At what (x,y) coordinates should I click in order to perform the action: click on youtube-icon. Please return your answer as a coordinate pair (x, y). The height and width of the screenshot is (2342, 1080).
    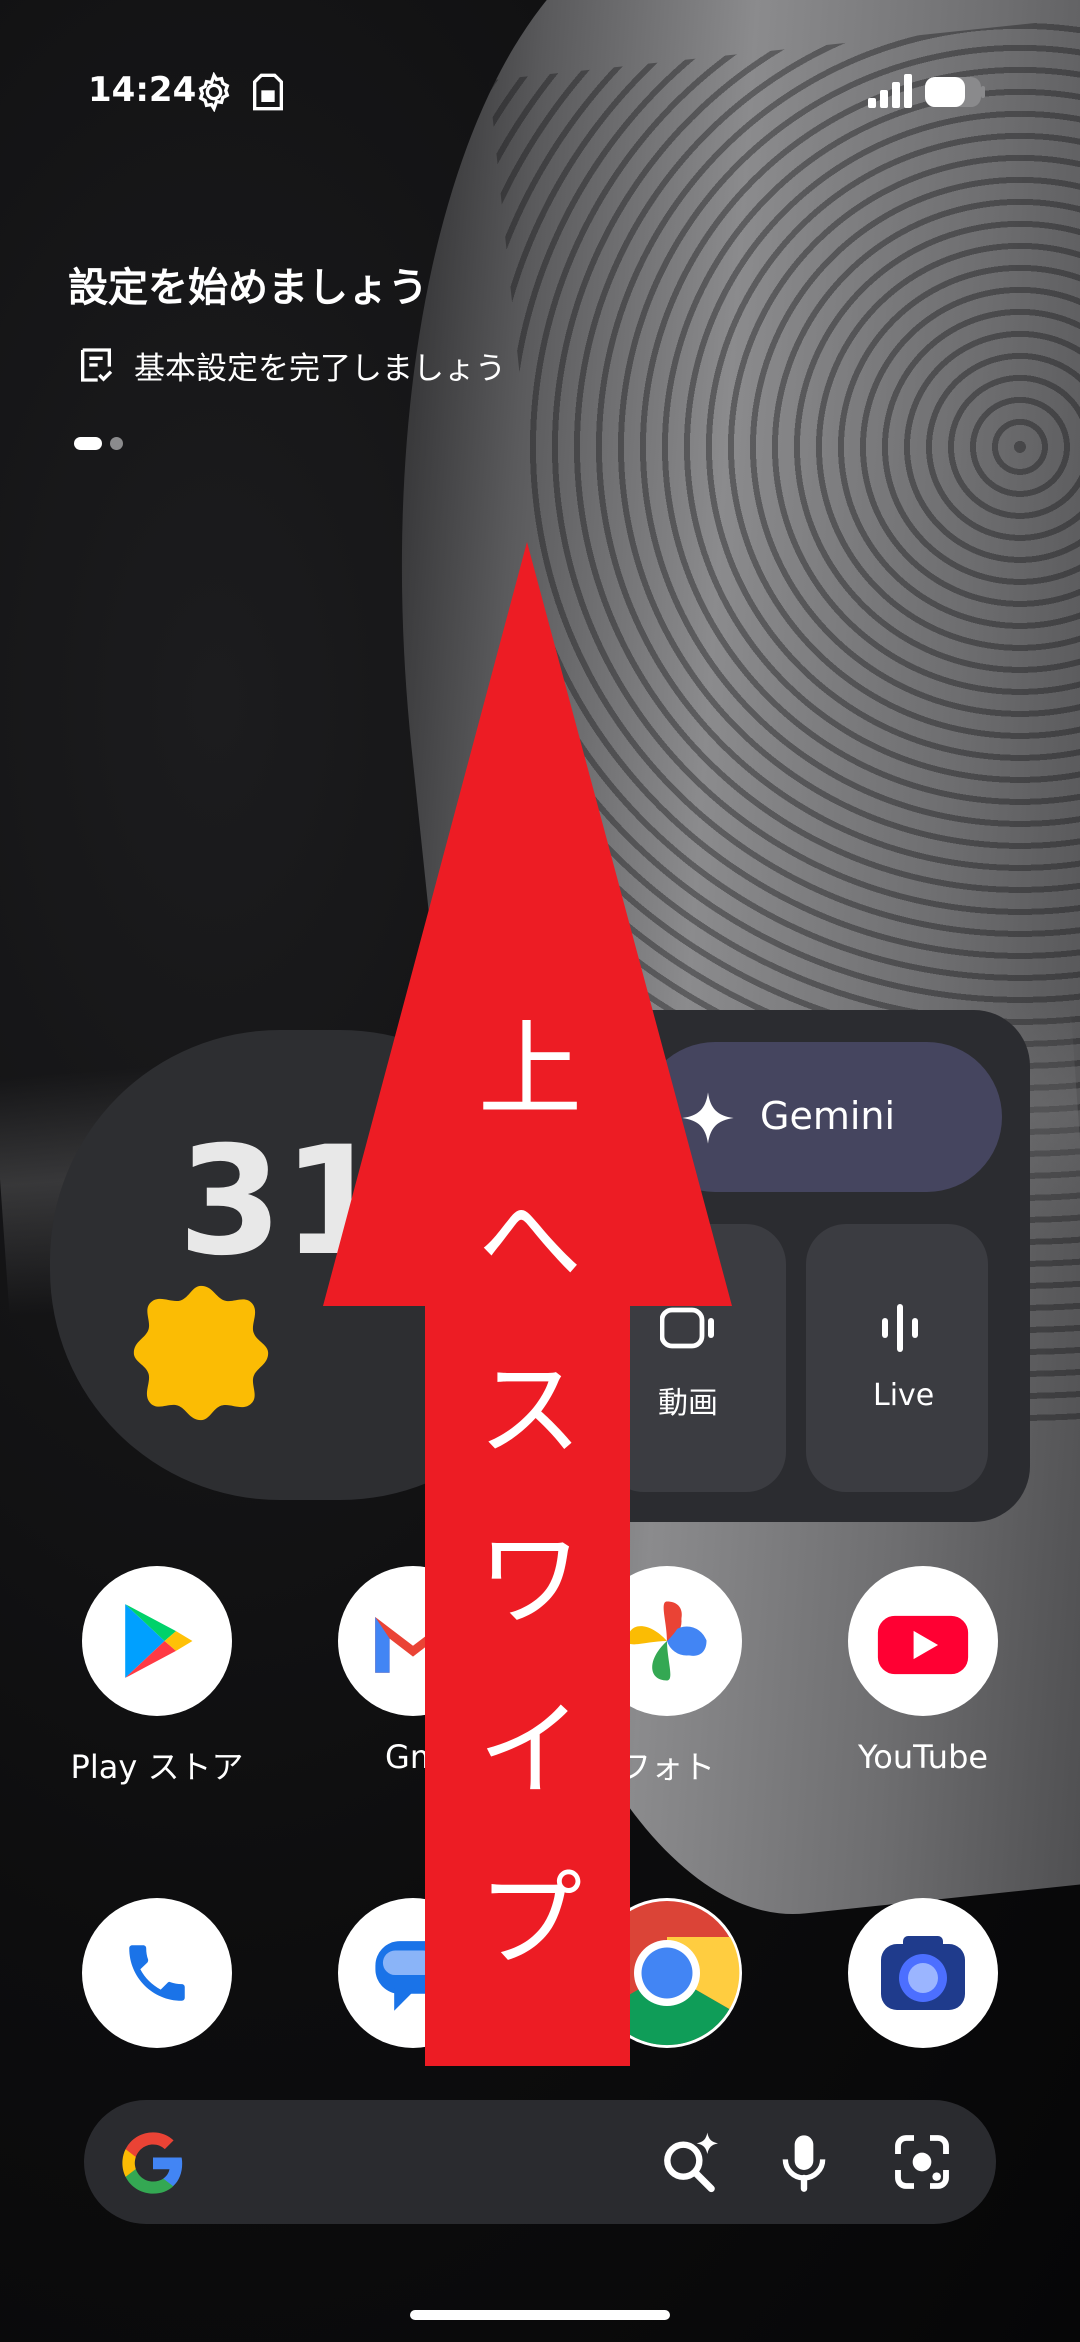
    Looking at the image, I should click on (923, 1645).